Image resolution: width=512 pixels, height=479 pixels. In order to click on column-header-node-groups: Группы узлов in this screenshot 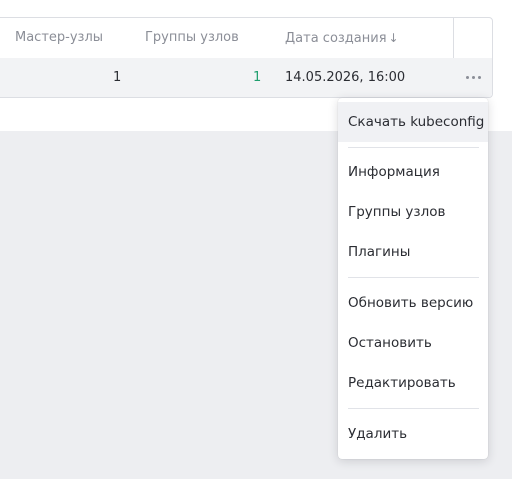, I will do `click(192, 38)`.